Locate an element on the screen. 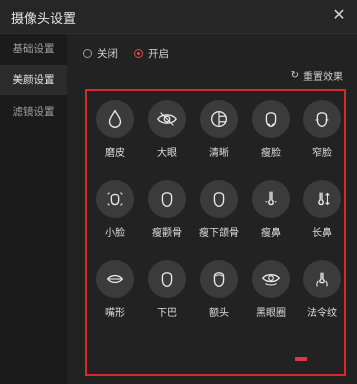  drop-icon is located at coordinates (115, 118).